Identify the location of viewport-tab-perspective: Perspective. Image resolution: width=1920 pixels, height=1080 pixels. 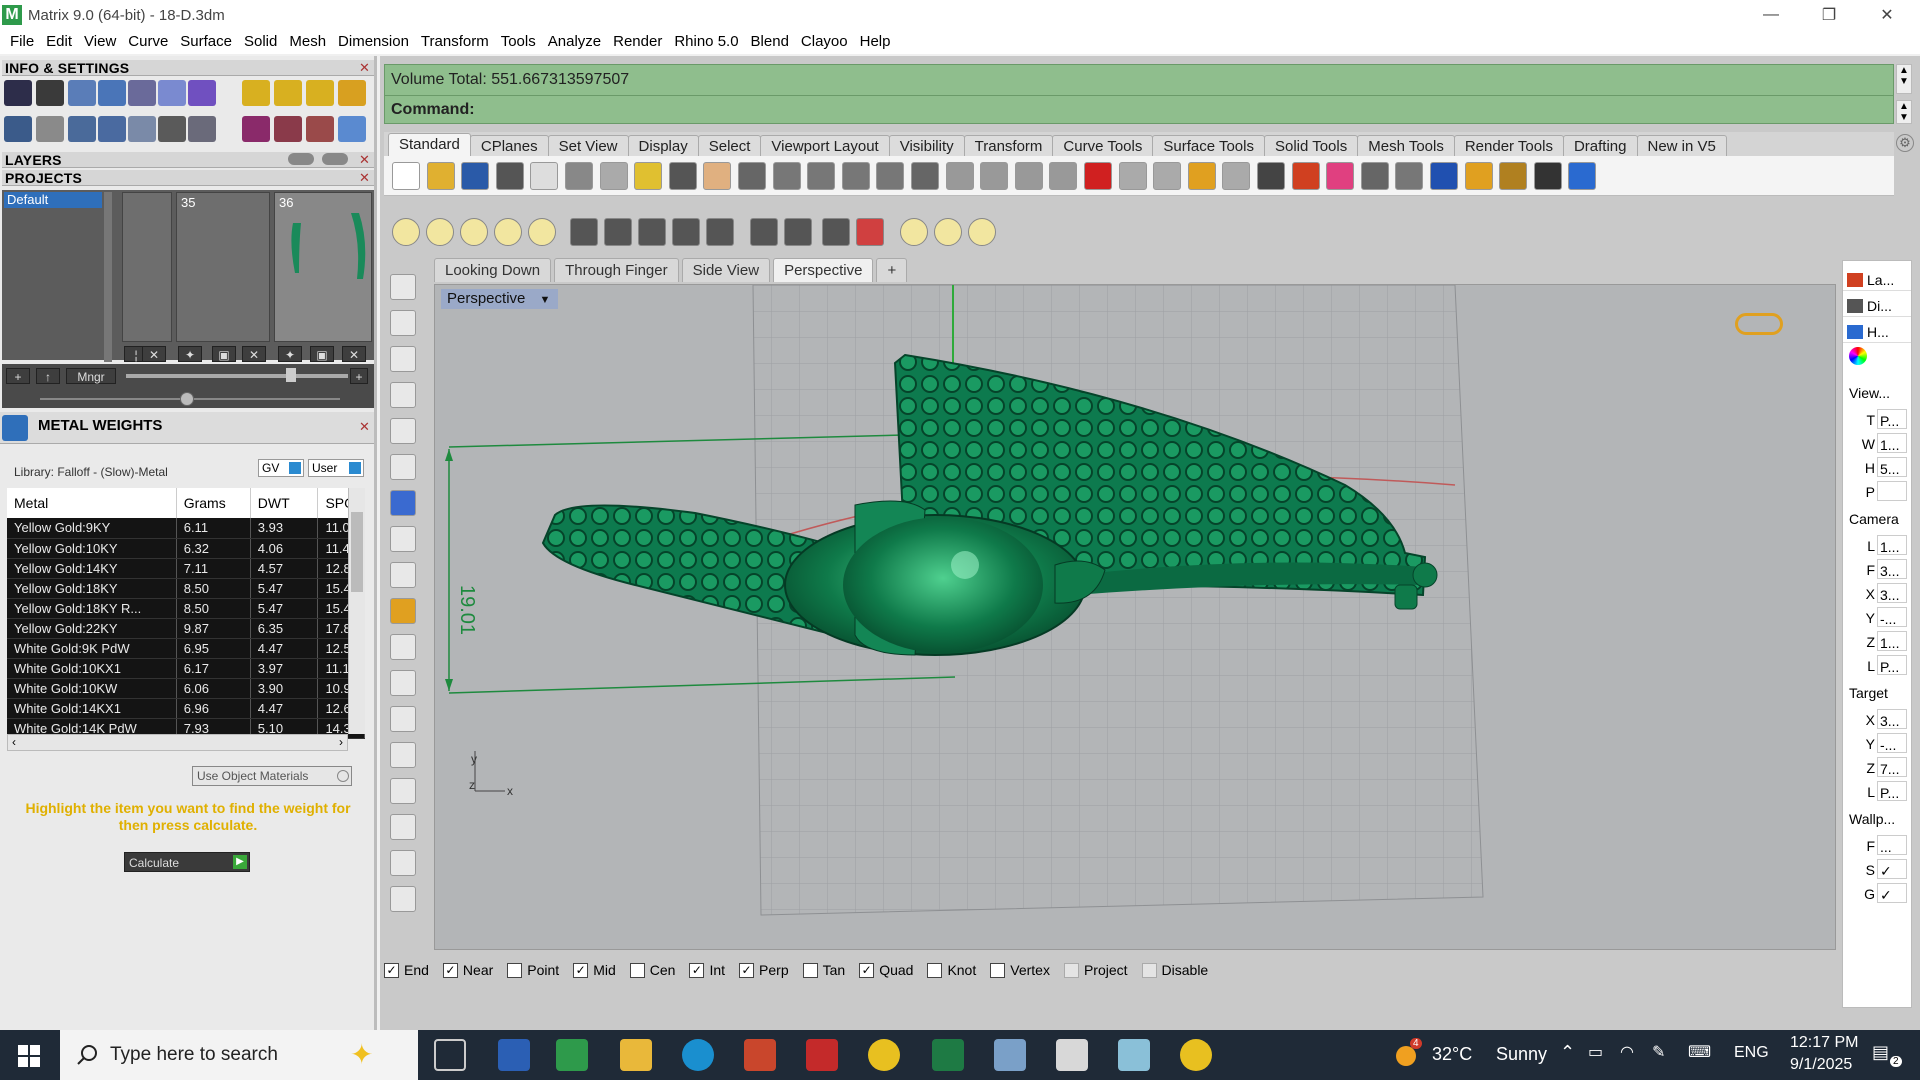
(823, 270).